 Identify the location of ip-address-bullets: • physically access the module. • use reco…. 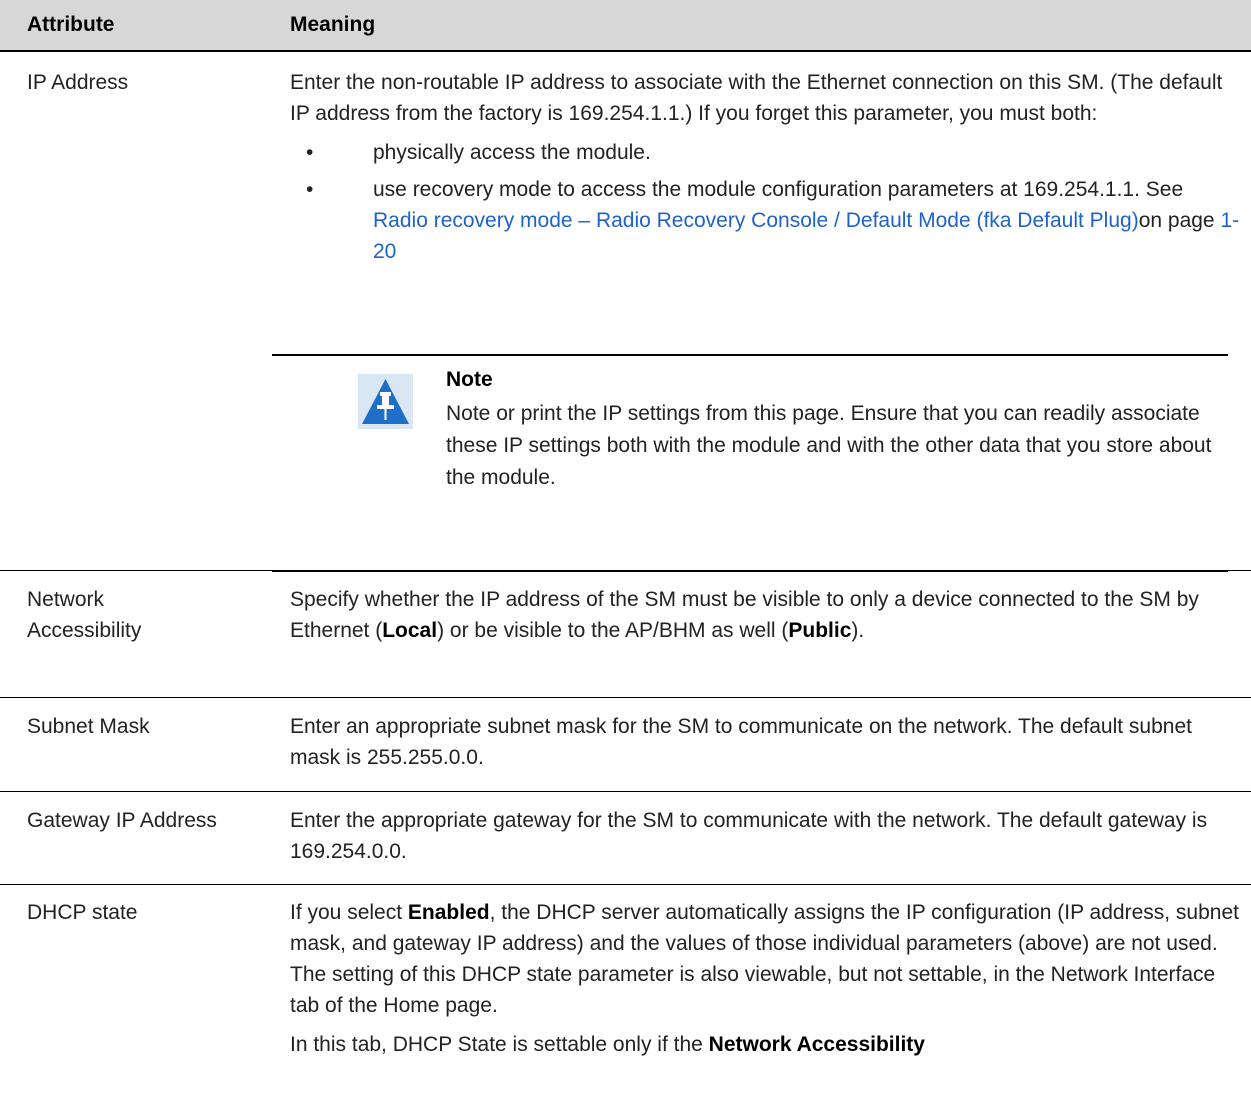
(765, 202).